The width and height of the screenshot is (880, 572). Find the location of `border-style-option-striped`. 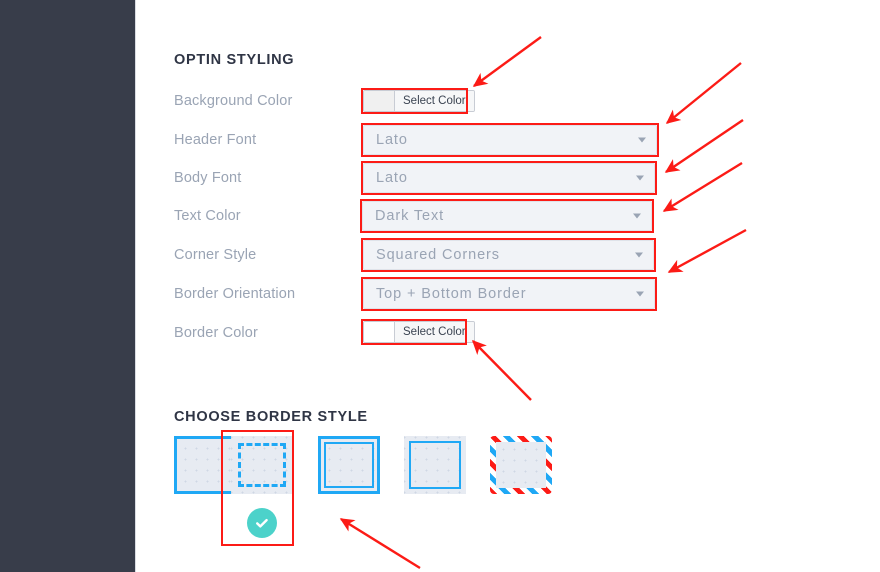

border-style-option-striped is located at coordinates (521, 465).